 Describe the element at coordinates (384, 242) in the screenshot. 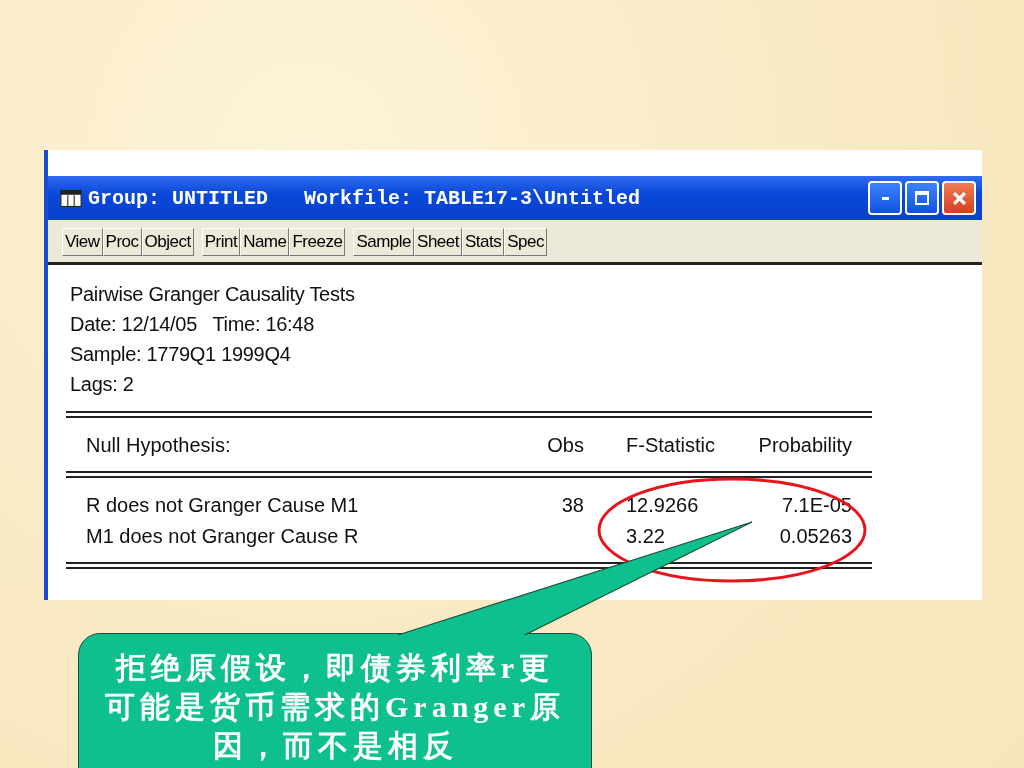

I see `toolbar-button: Sample` at that location.